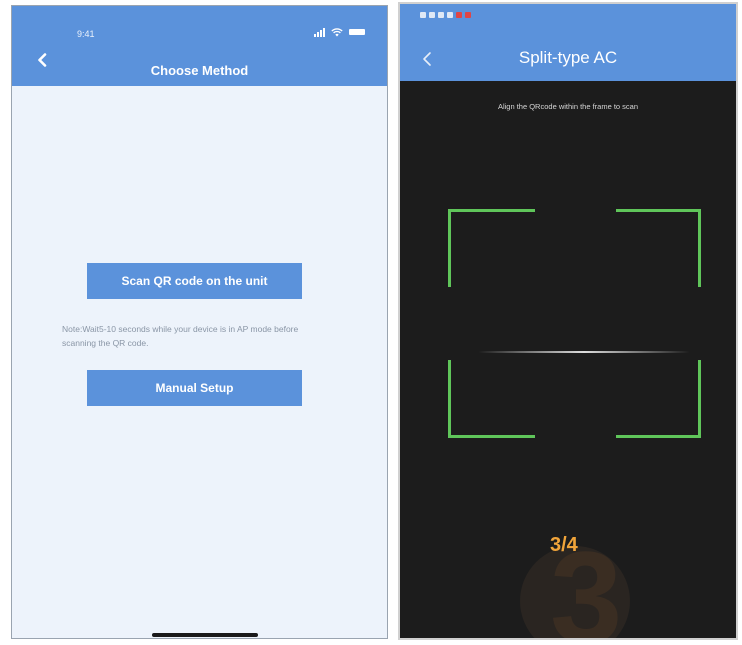 The image size is (742, 645). I want to click on wifi-icon, so click(337, 31).